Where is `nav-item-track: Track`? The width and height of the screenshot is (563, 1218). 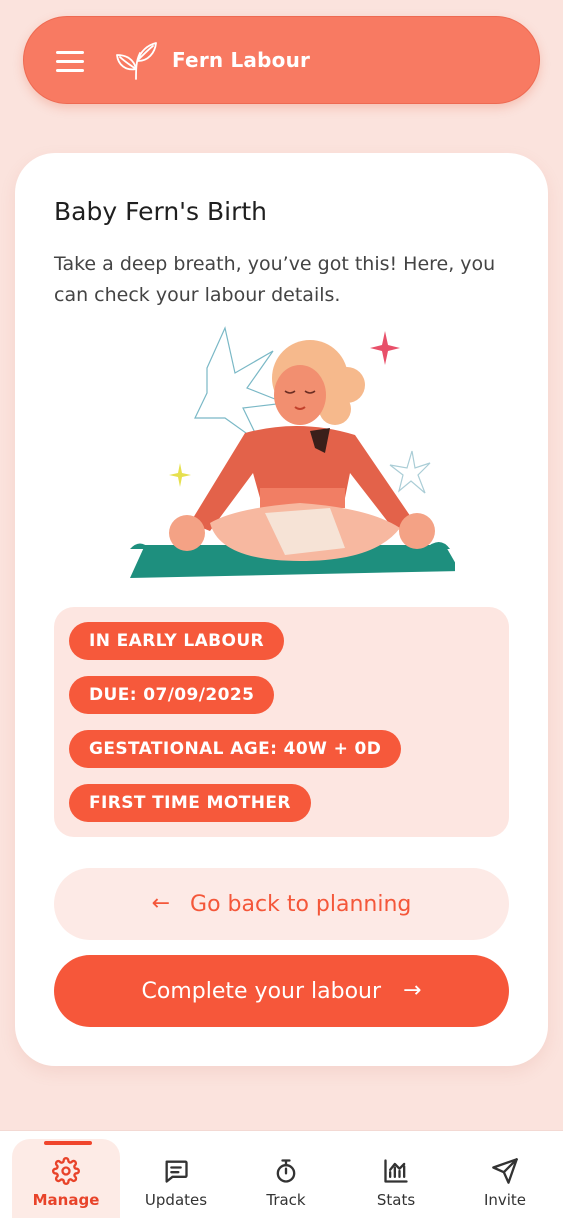
nav-item-track: Track is located at coordinates (286, 1178).